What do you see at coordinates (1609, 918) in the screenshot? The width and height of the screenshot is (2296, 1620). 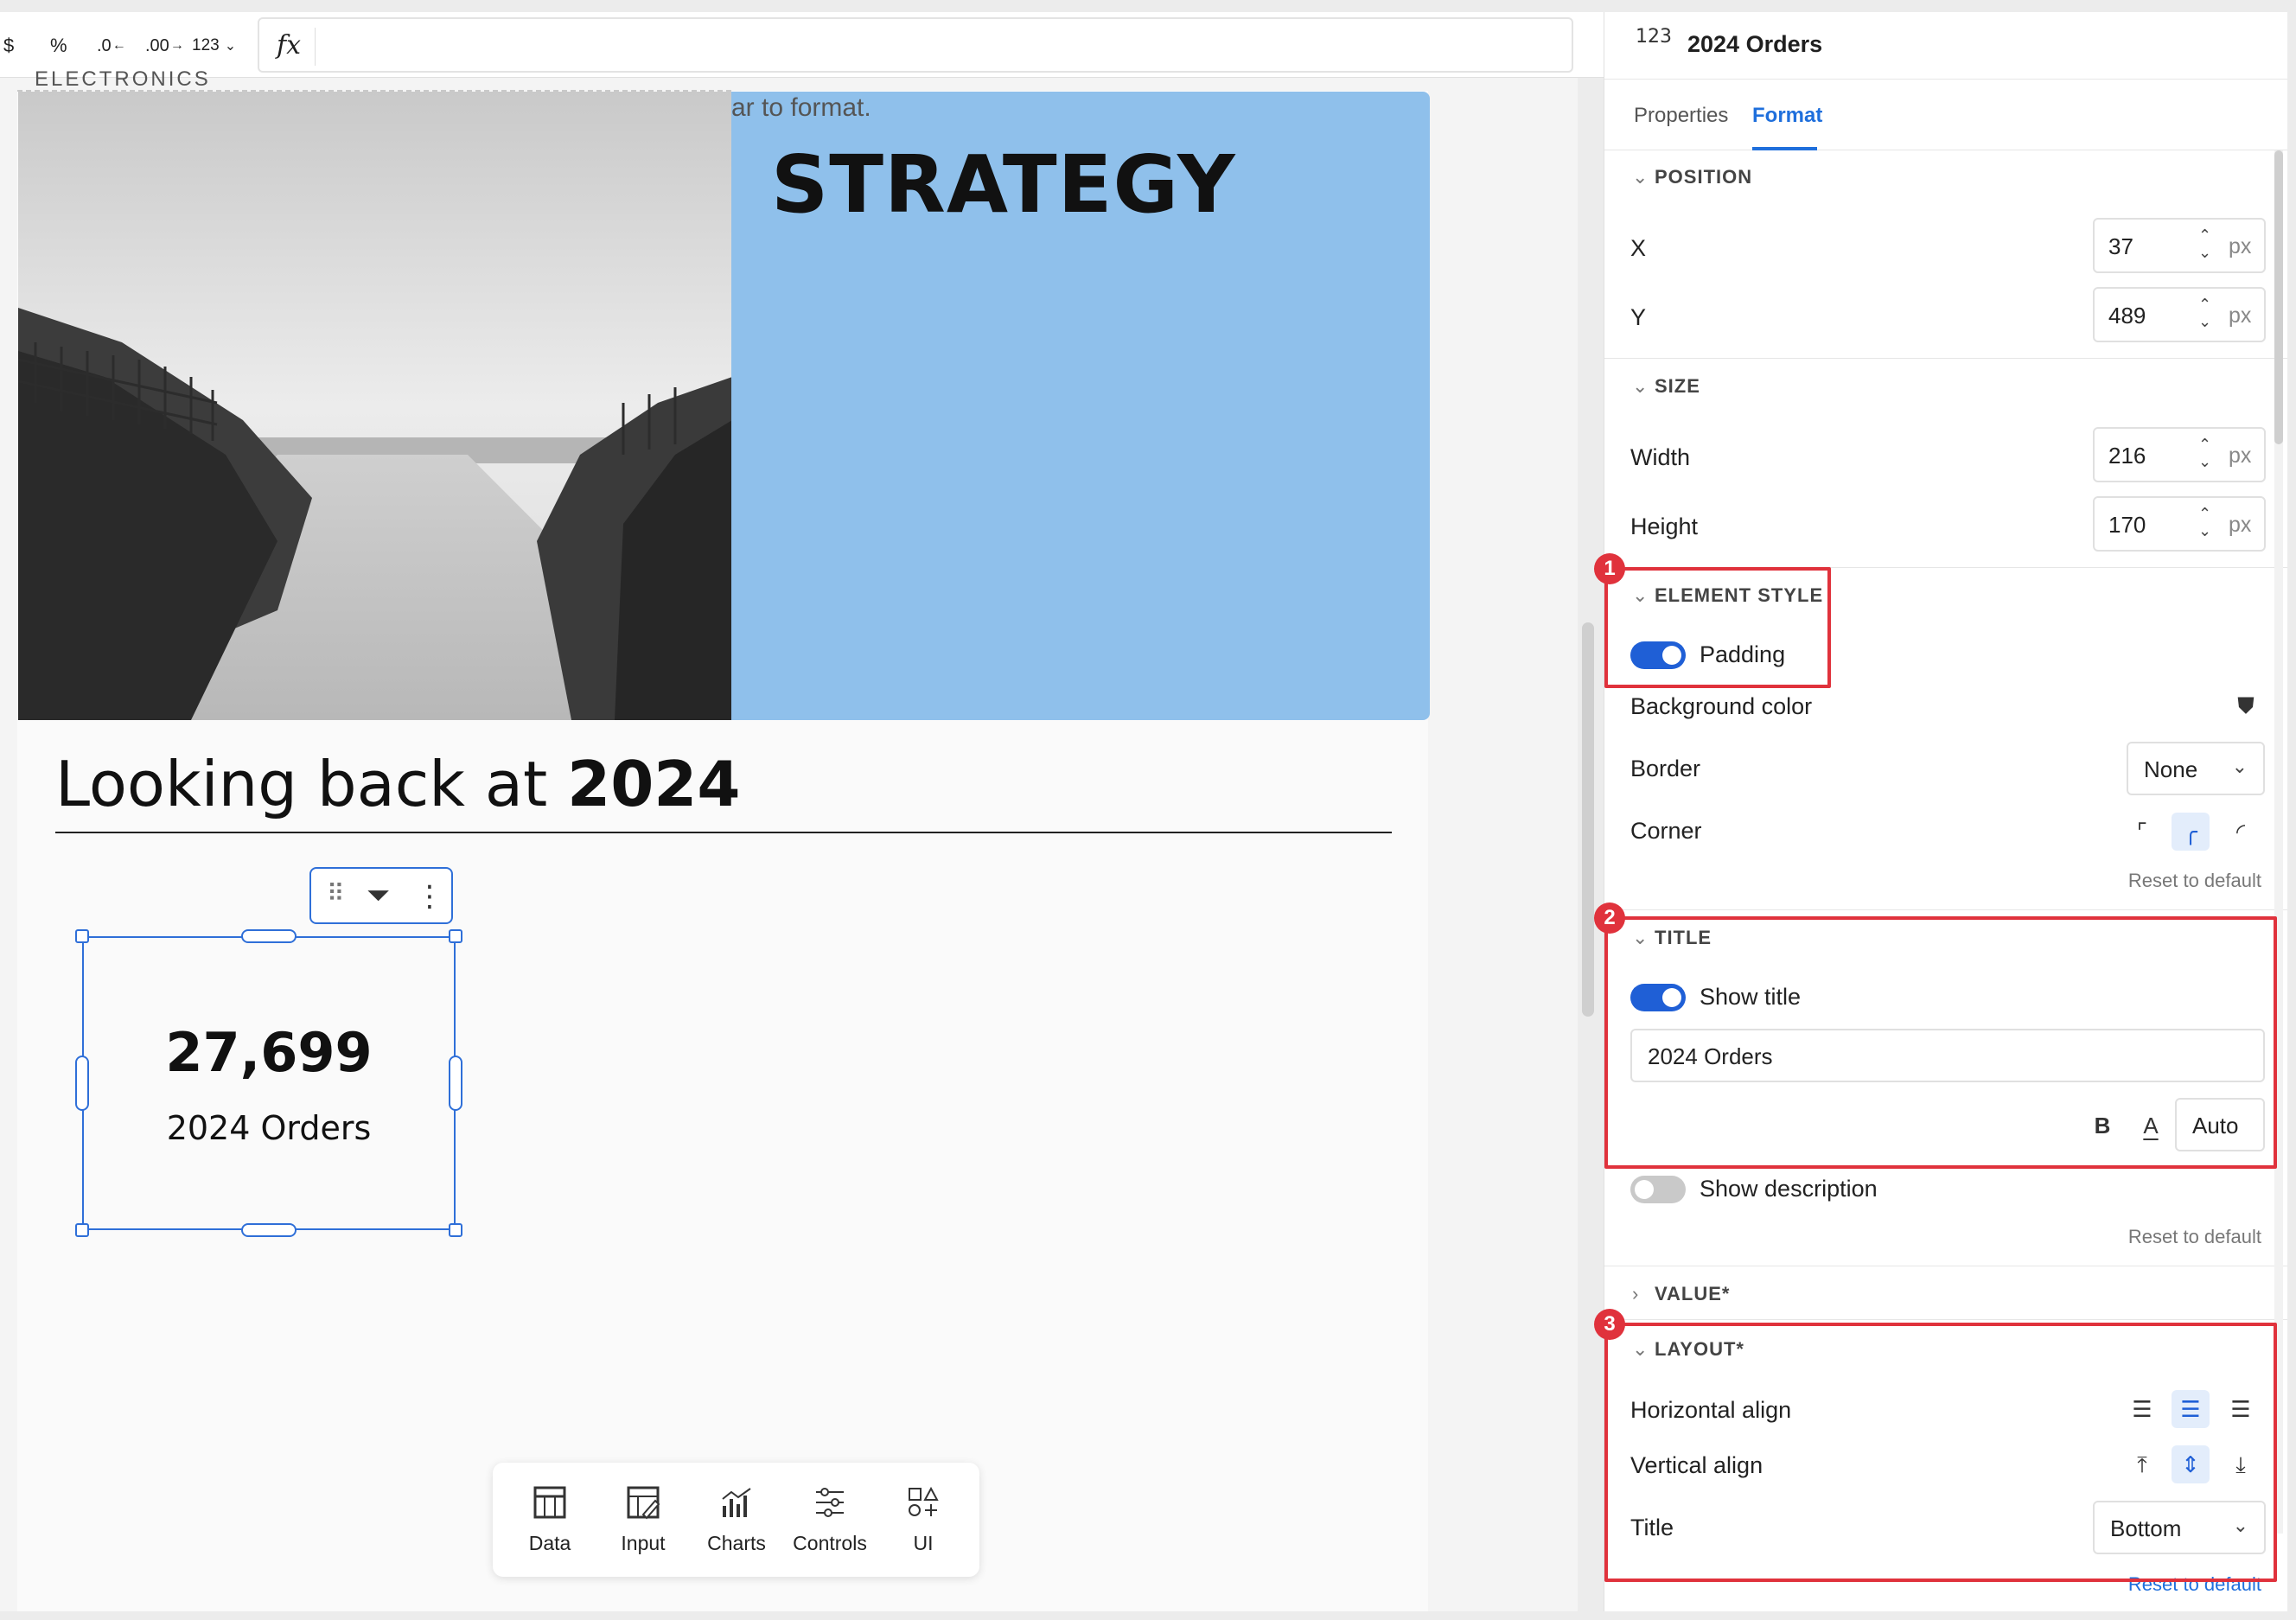 I see `callout-badge-2: 2` at bounding box center [1609, 918].